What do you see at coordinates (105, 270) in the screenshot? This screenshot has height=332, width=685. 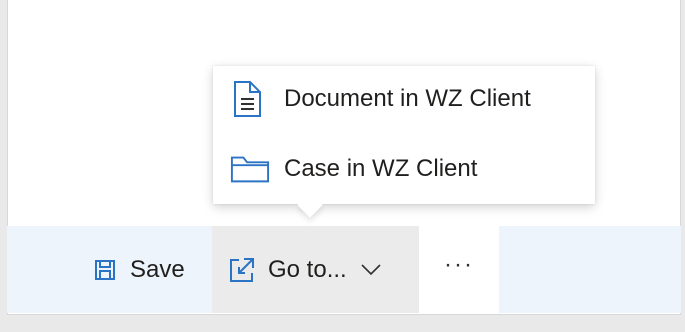 I see `save-disk-icon` at bounding box center [105, 270].